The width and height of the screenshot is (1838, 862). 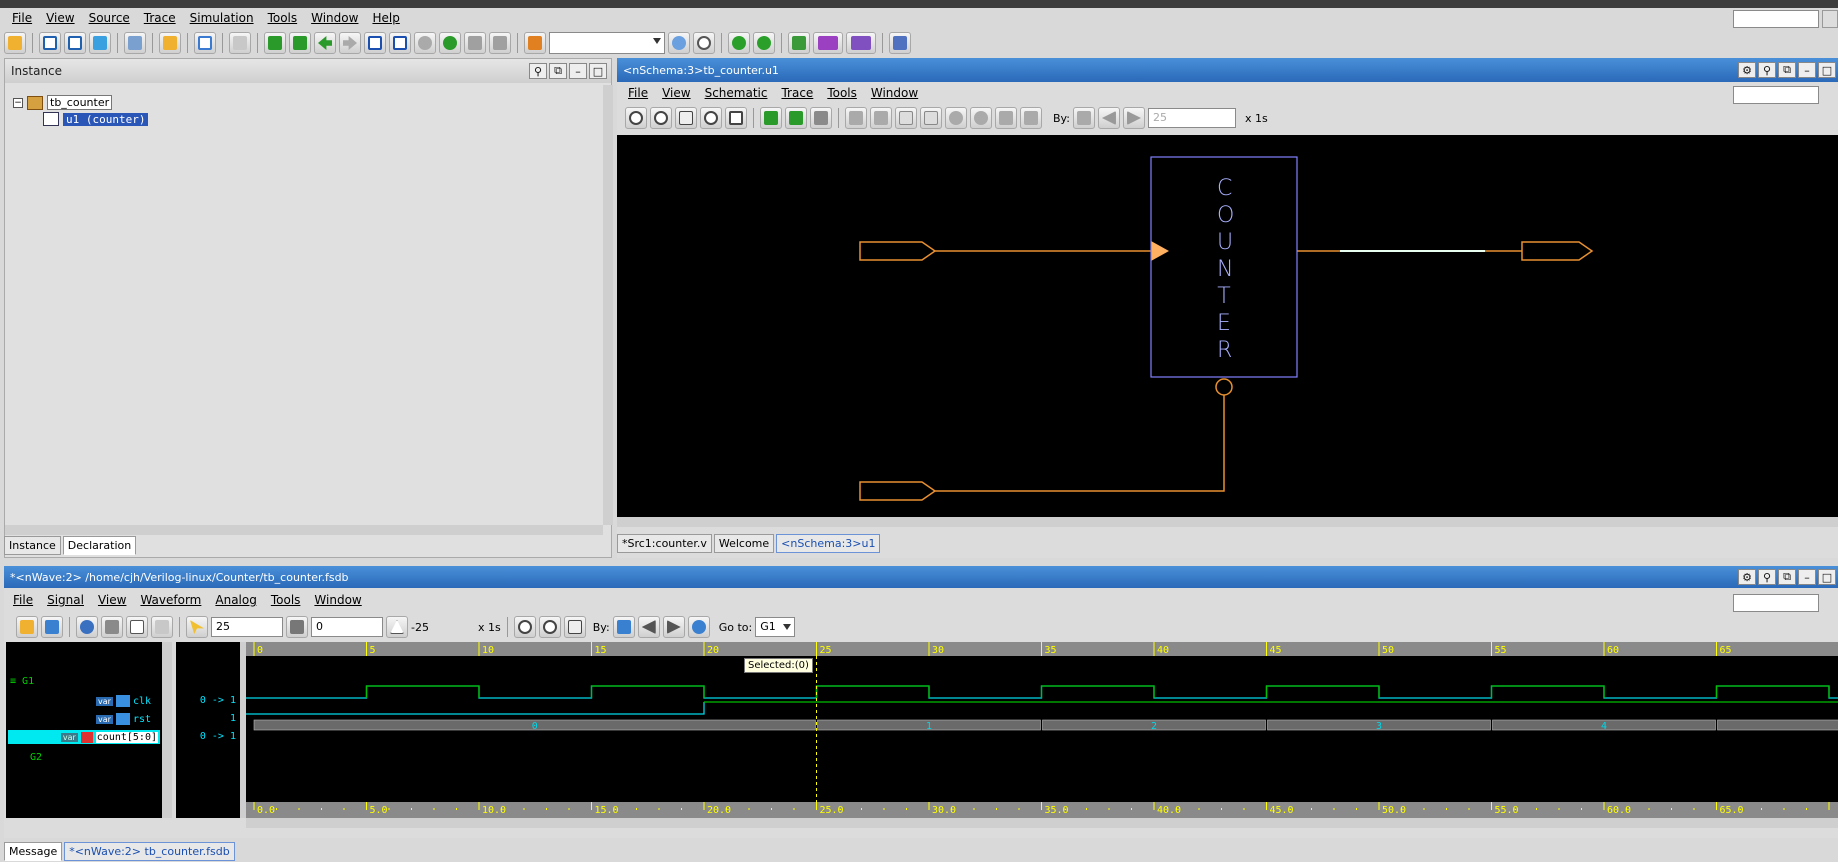 What do you see at coordinates (397, 627) in the screenshot?
I see `delta-icon` at bounding box center [397, 627].